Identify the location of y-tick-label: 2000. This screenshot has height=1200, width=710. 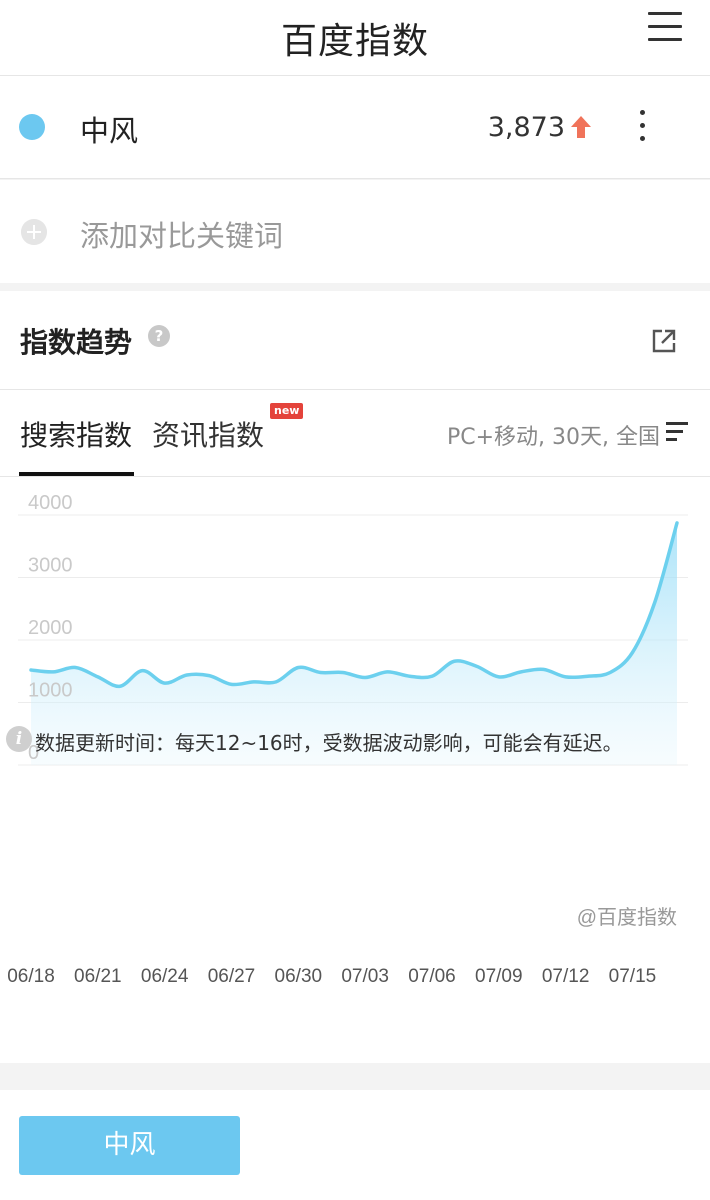
(50, 628).